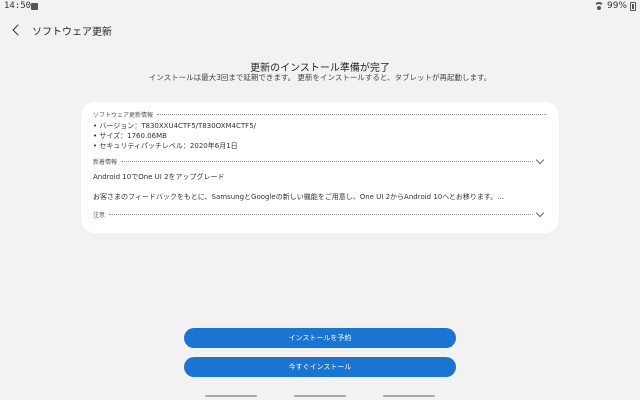 The height and width of the screenshot is (400, 640). Describe the element at coordinates (320, 7) in the screenshot. I see `status-bar: 14:50 99%` at that location.